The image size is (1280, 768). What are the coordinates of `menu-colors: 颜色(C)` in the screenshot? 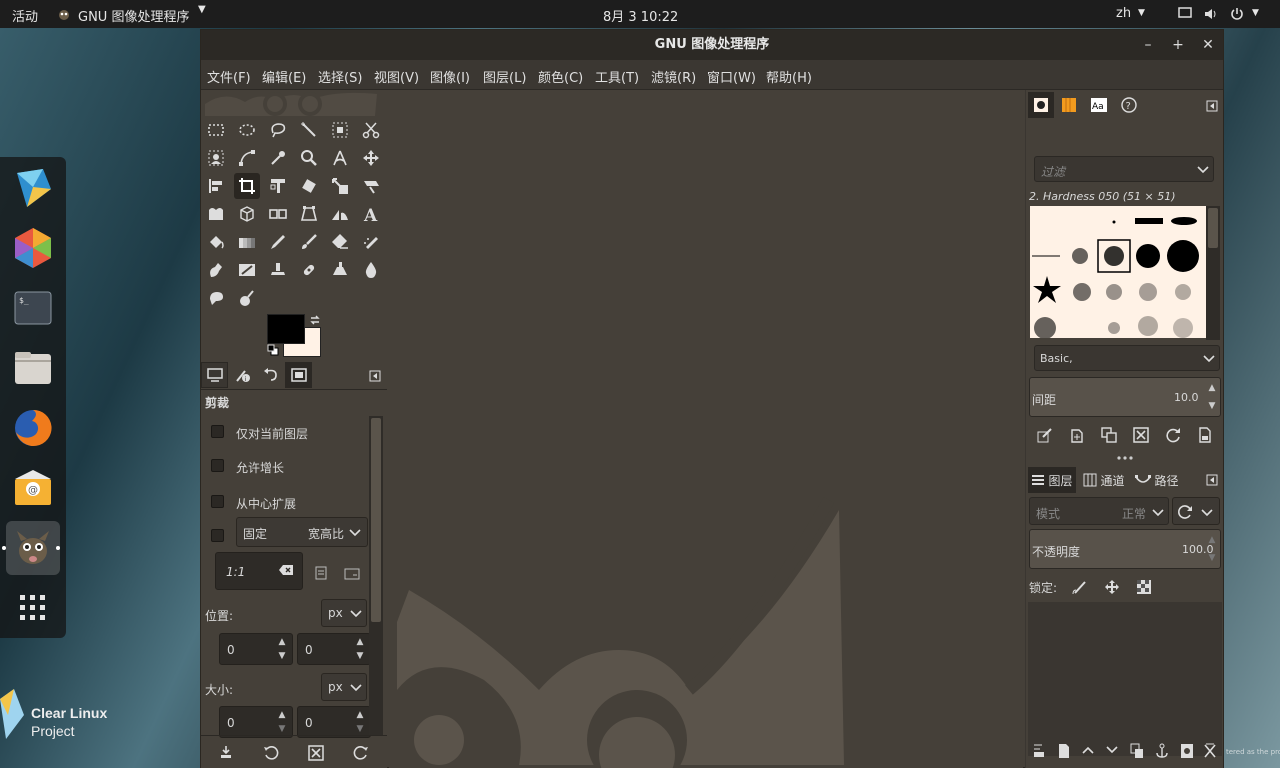 It's located at (560, 76).